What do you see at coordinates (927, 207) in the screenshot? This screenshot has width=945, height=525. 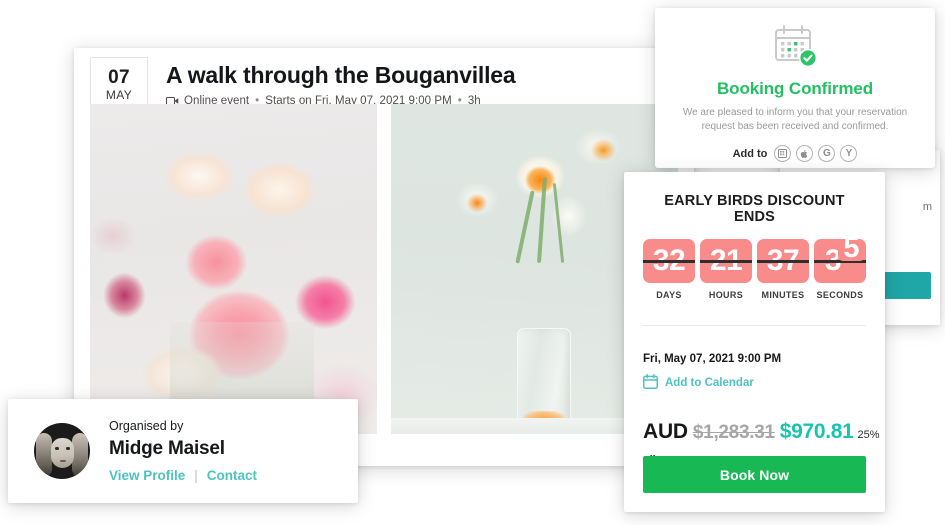 I see `background-card-text: m` at bounding box center [927, 207].